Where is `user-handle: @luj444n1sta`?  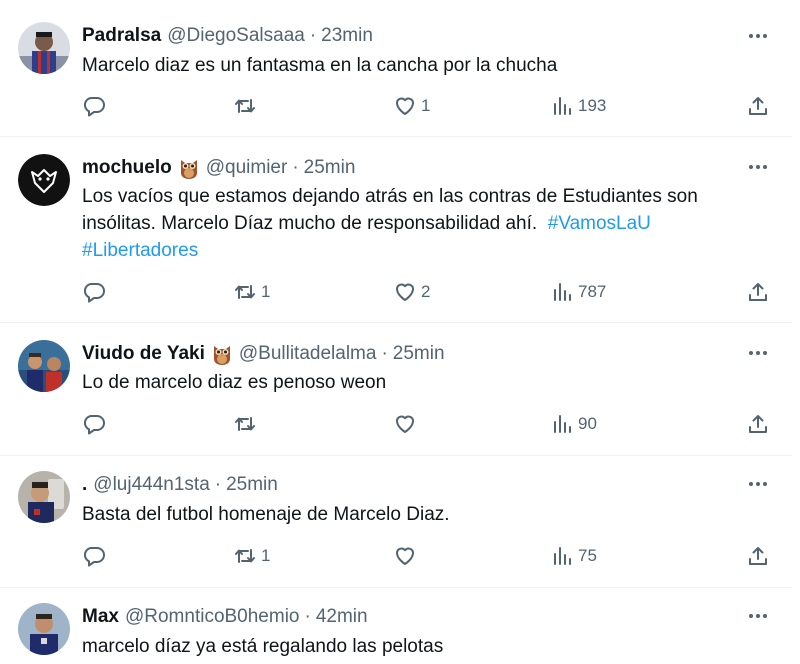
user-handle: @luj444n1sta is located at coordinates (151, 485).